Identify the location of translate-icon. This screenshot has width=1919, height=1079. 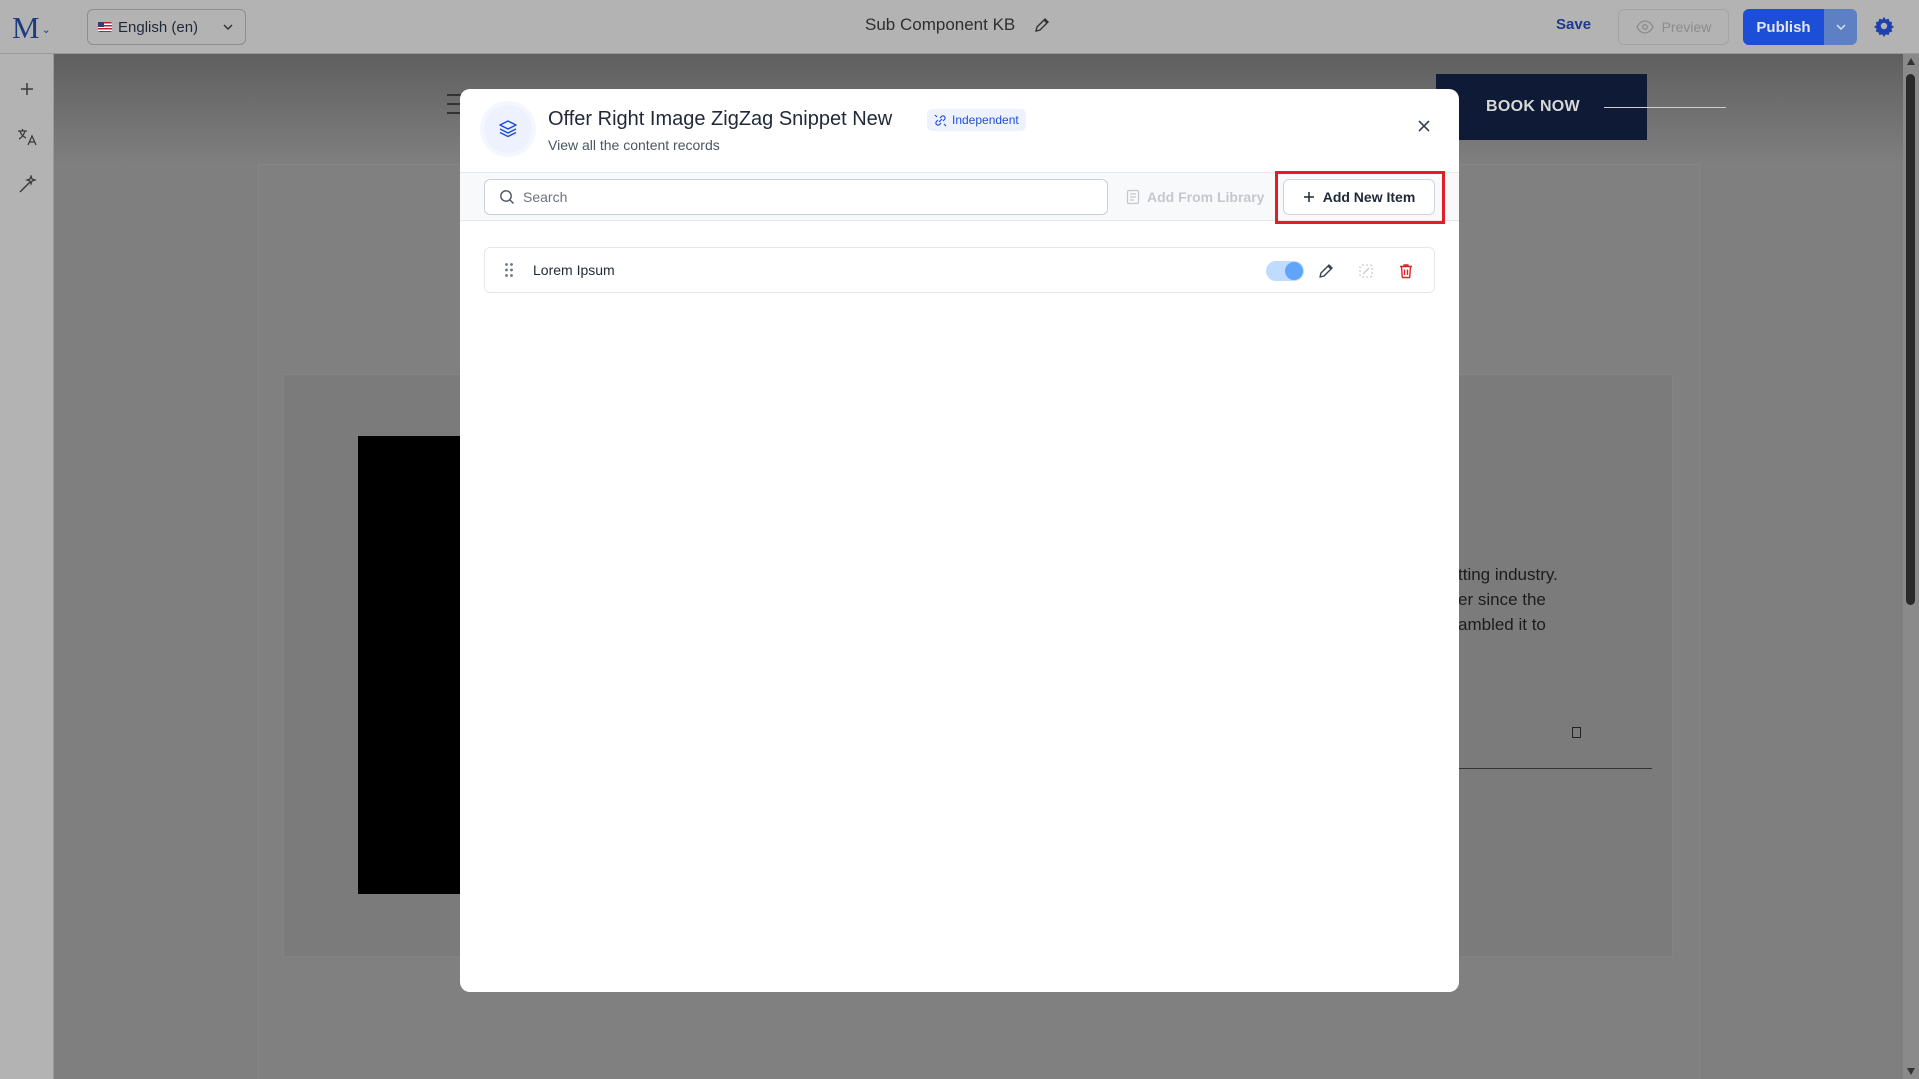
(27, 137).